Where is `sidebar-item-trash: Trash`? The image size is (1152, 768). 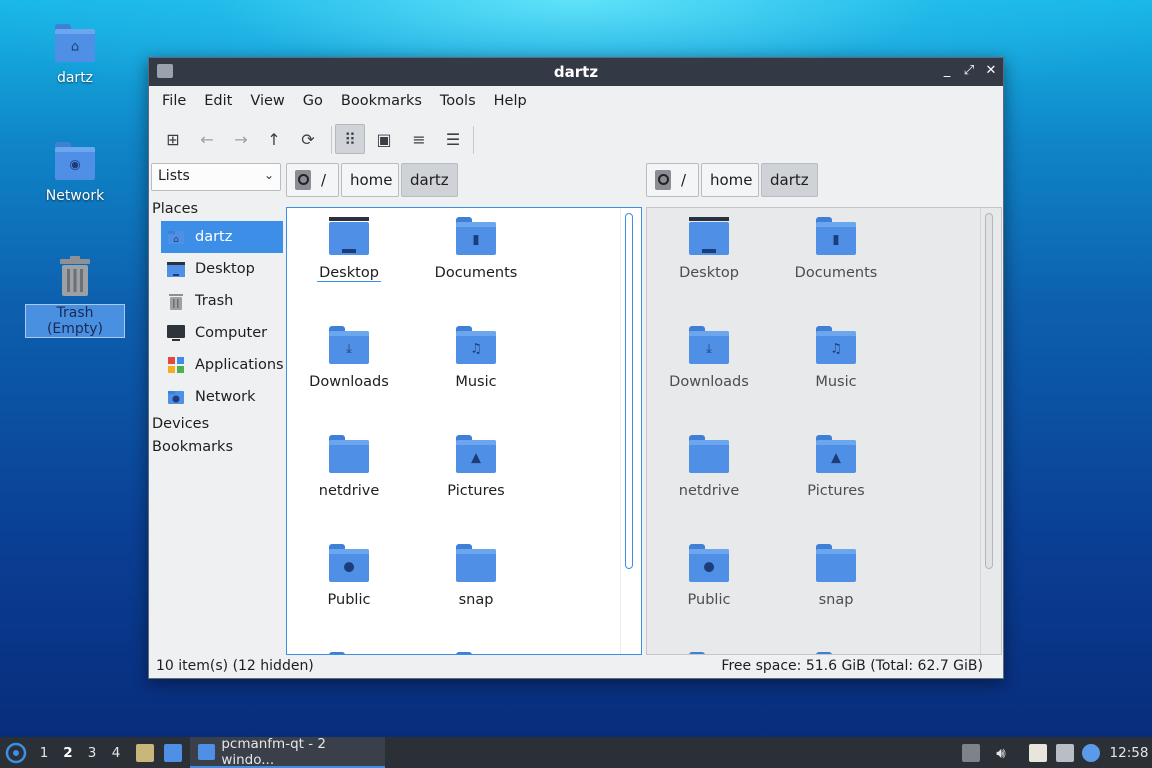
sidebar-item-trash: Trash is located at coordinates (222, 301).